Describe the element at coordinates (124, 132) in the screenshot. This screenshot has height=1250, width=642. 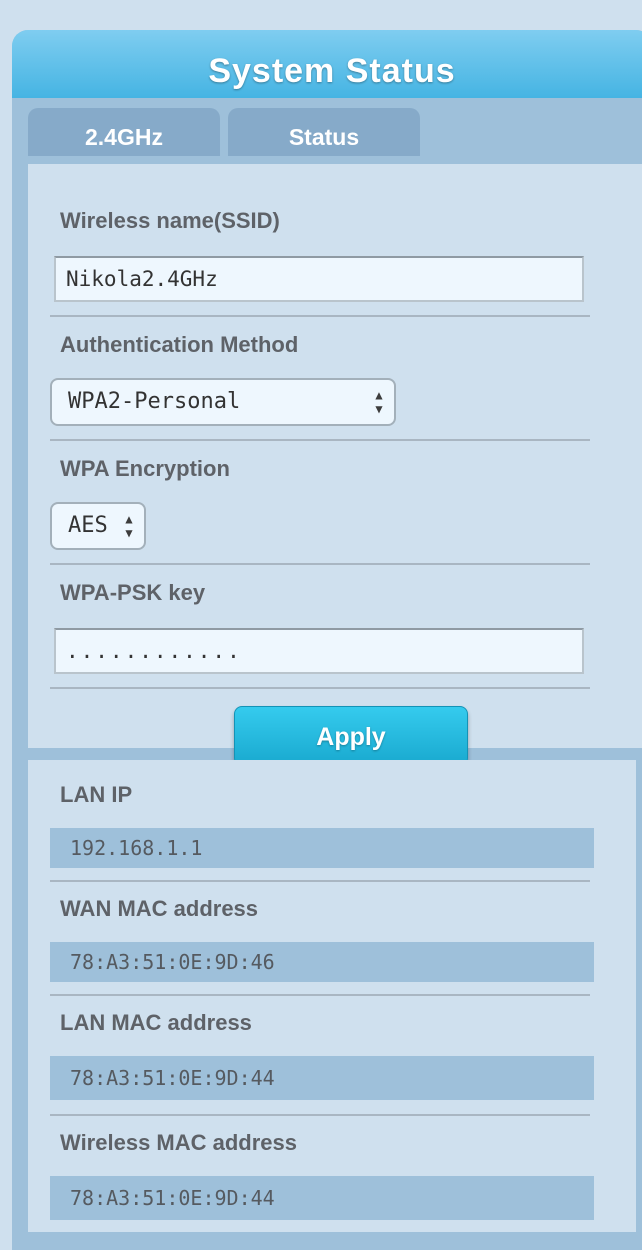
I see `tab-2-4ghz: 2.4GHz` at that location.